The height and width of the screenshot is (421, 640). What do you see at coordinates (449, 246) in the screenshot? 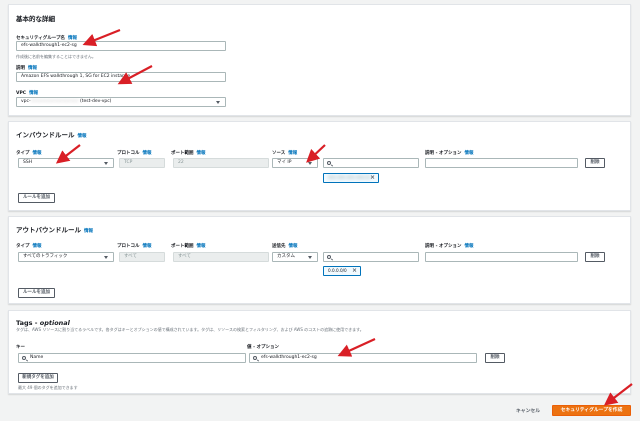
I see `outbound-desc-header: 説明 - オプション 情報` at bounding box center [449, 246].